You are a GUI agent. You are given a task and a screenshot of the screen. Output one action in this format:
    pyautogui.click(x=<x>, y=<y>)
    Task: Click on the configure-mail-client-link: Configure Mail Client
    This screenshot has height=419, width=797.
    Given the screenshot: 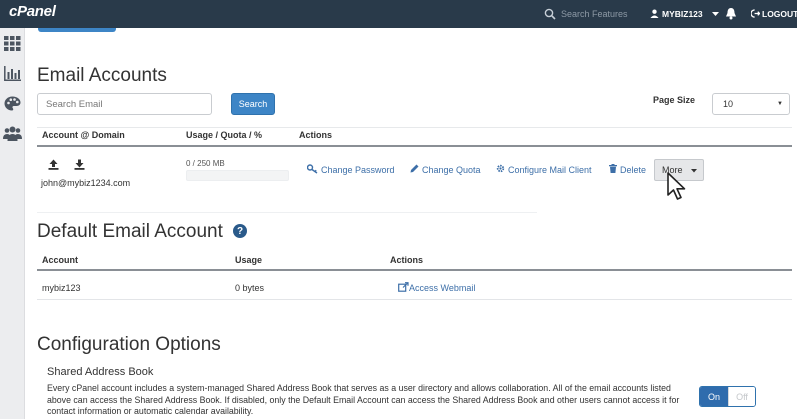 What is the action you would take?
    pyautogui.click(x=544, y=169)
    